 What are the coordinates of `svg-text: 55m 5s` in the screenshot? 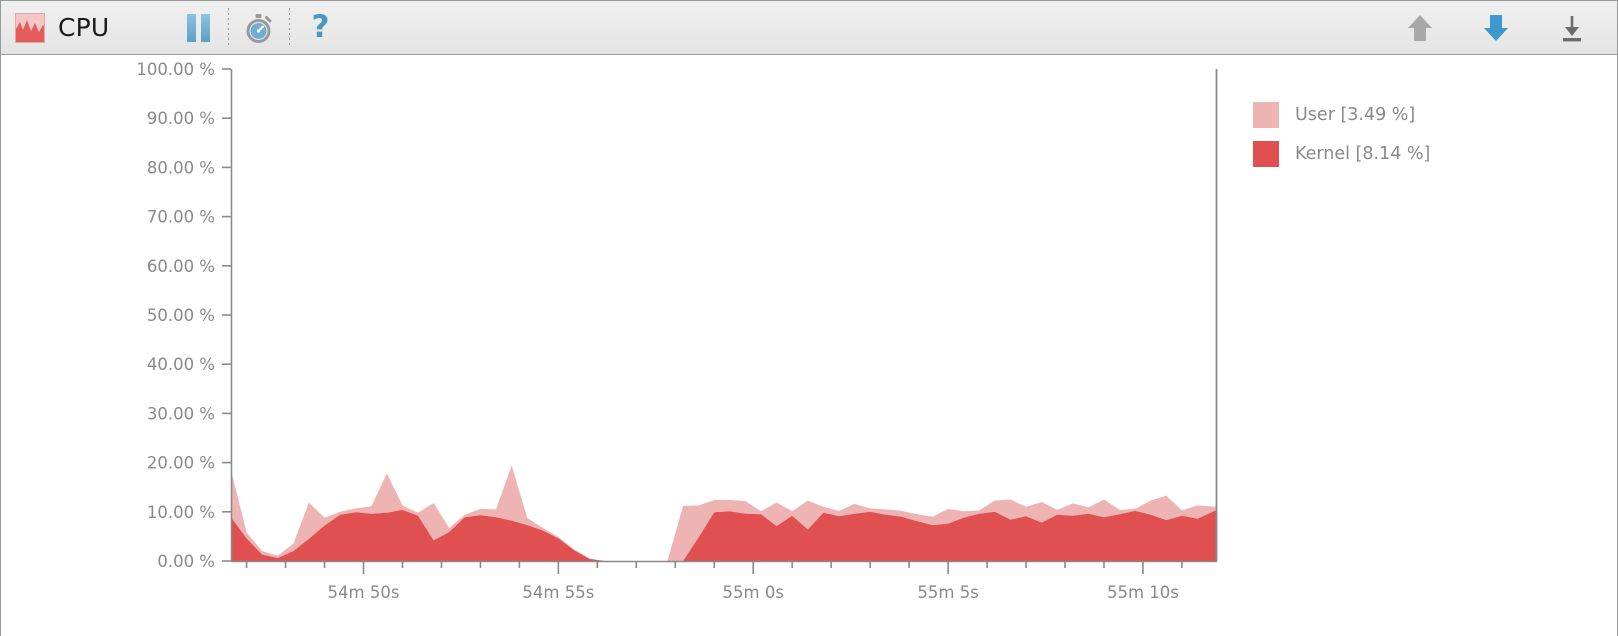 It's located at (947, 592).